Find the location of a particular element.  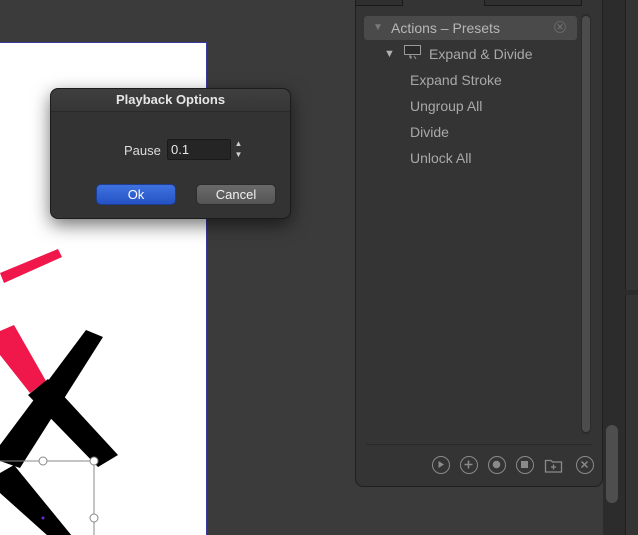

action-set-label: Actions – Presets is located at coordinates (445, 28).